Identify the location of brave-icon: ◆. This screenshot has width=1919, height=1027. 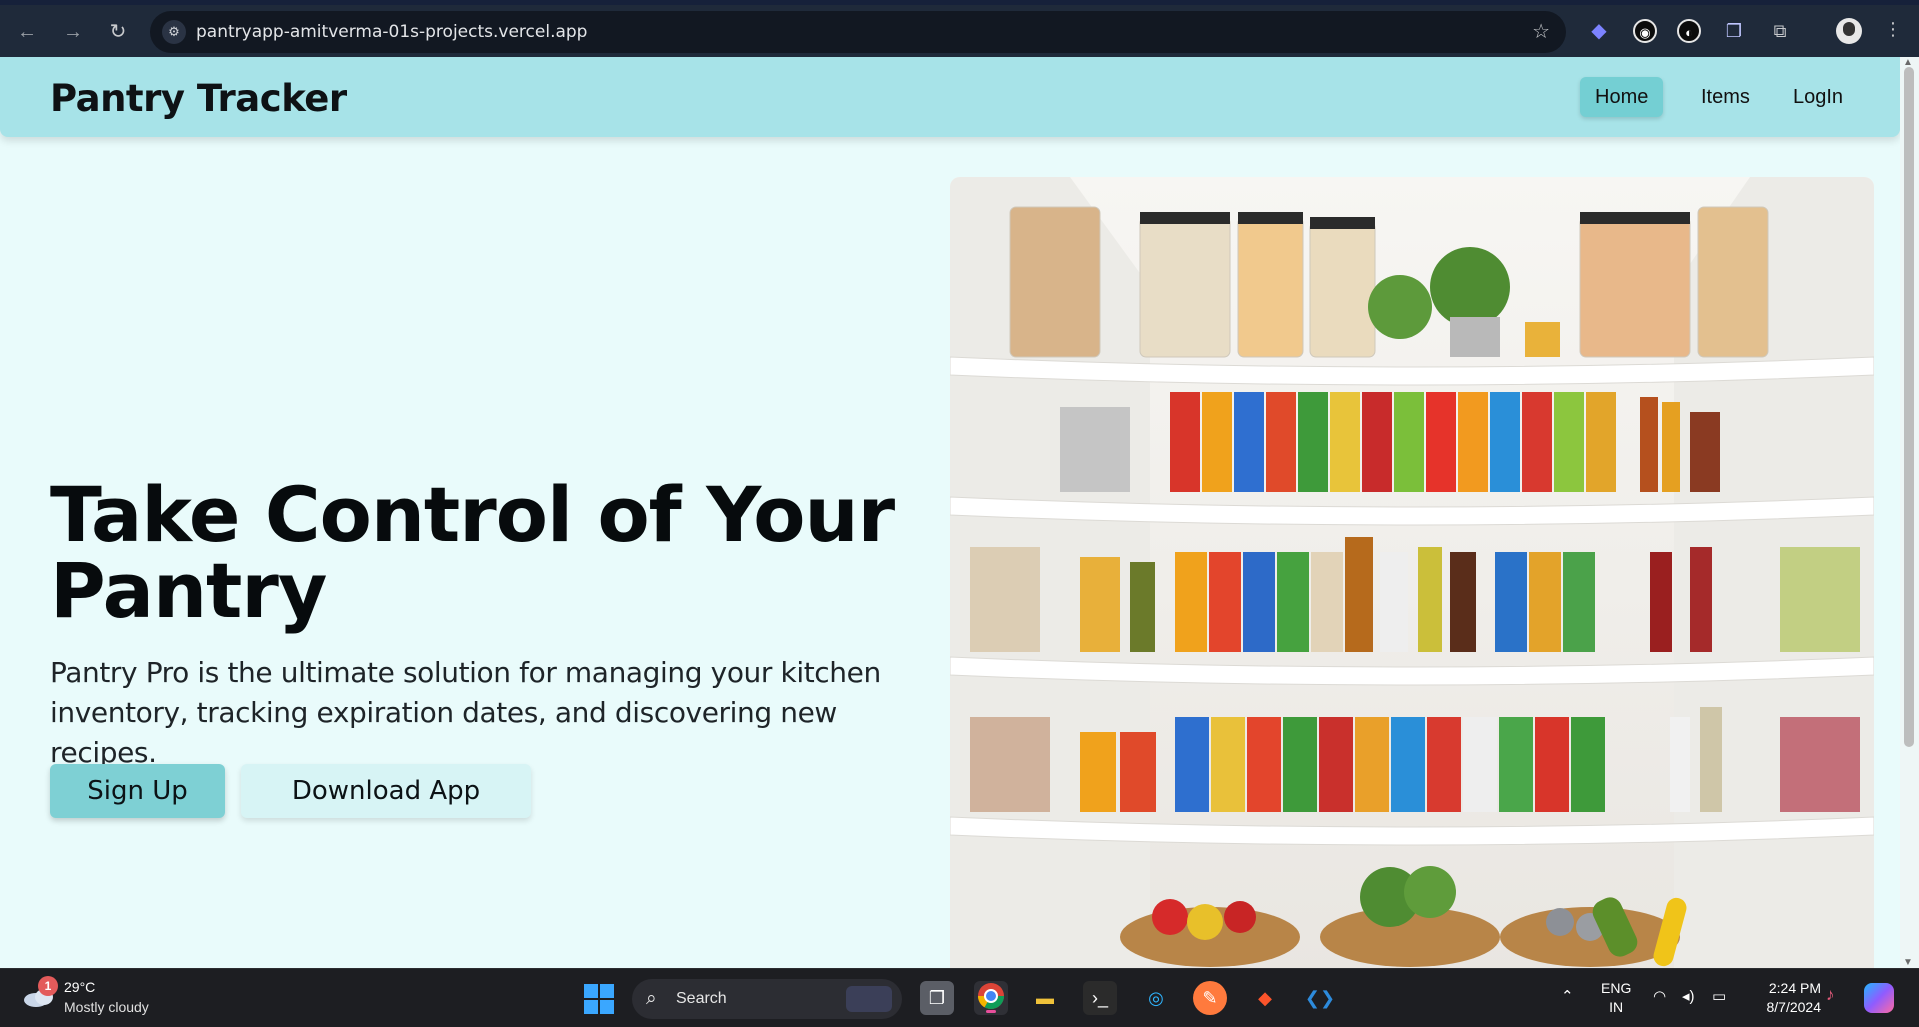
(1265, 998).